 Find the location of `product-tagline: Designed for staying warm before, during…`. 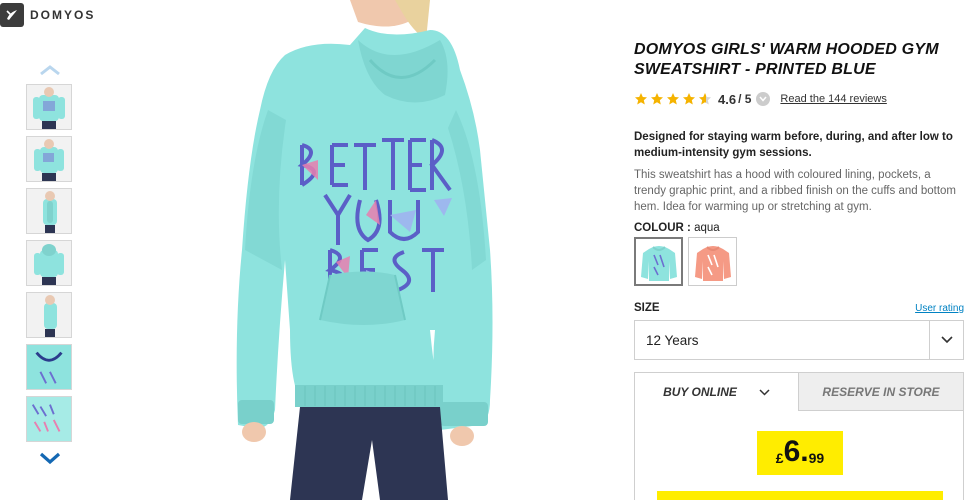

product-tagline: Designed for staying warm before, during… is located at coordinates (793, 145).